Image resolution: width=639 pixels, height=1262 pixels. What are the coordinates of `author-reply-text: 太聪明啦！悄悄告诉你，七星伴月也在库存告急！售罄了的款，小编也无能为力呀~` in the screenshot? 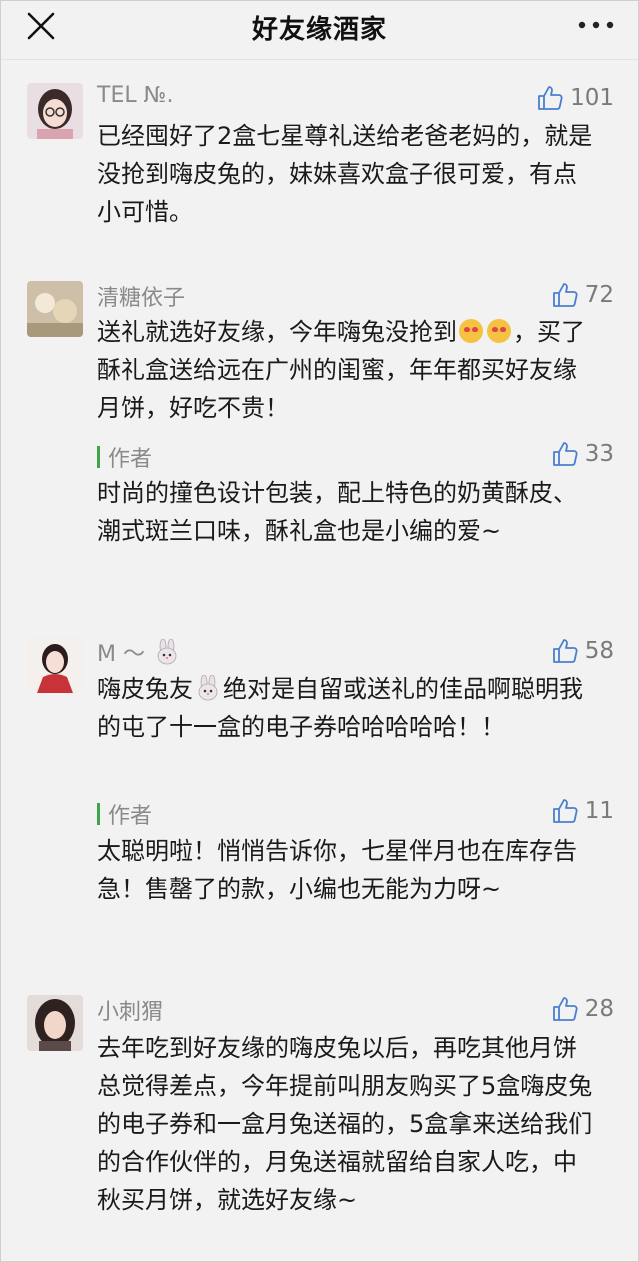 It's located at (337, 870).